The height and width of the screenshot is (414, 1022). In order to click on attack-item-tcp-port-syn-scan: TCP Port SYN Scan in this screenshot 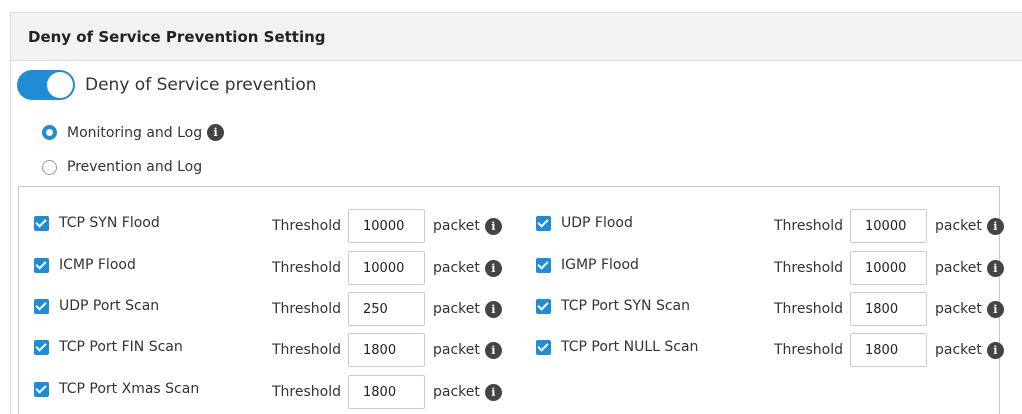, I will do `click(613, 306)`.